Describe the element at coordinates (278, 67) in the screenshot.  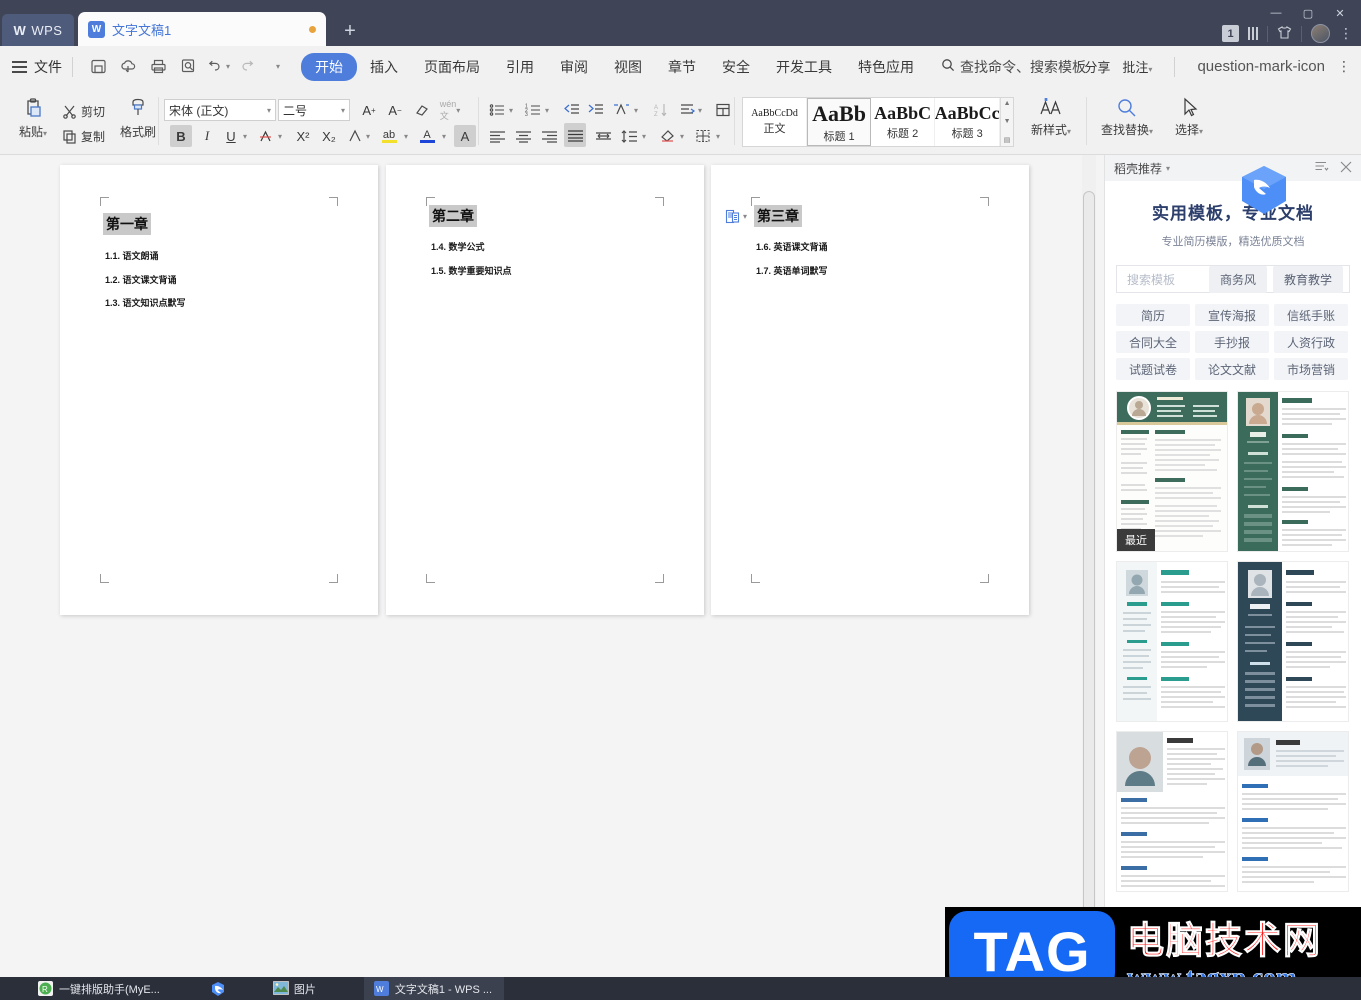
I see `customize-quick-access-icon: ▾` at that location.